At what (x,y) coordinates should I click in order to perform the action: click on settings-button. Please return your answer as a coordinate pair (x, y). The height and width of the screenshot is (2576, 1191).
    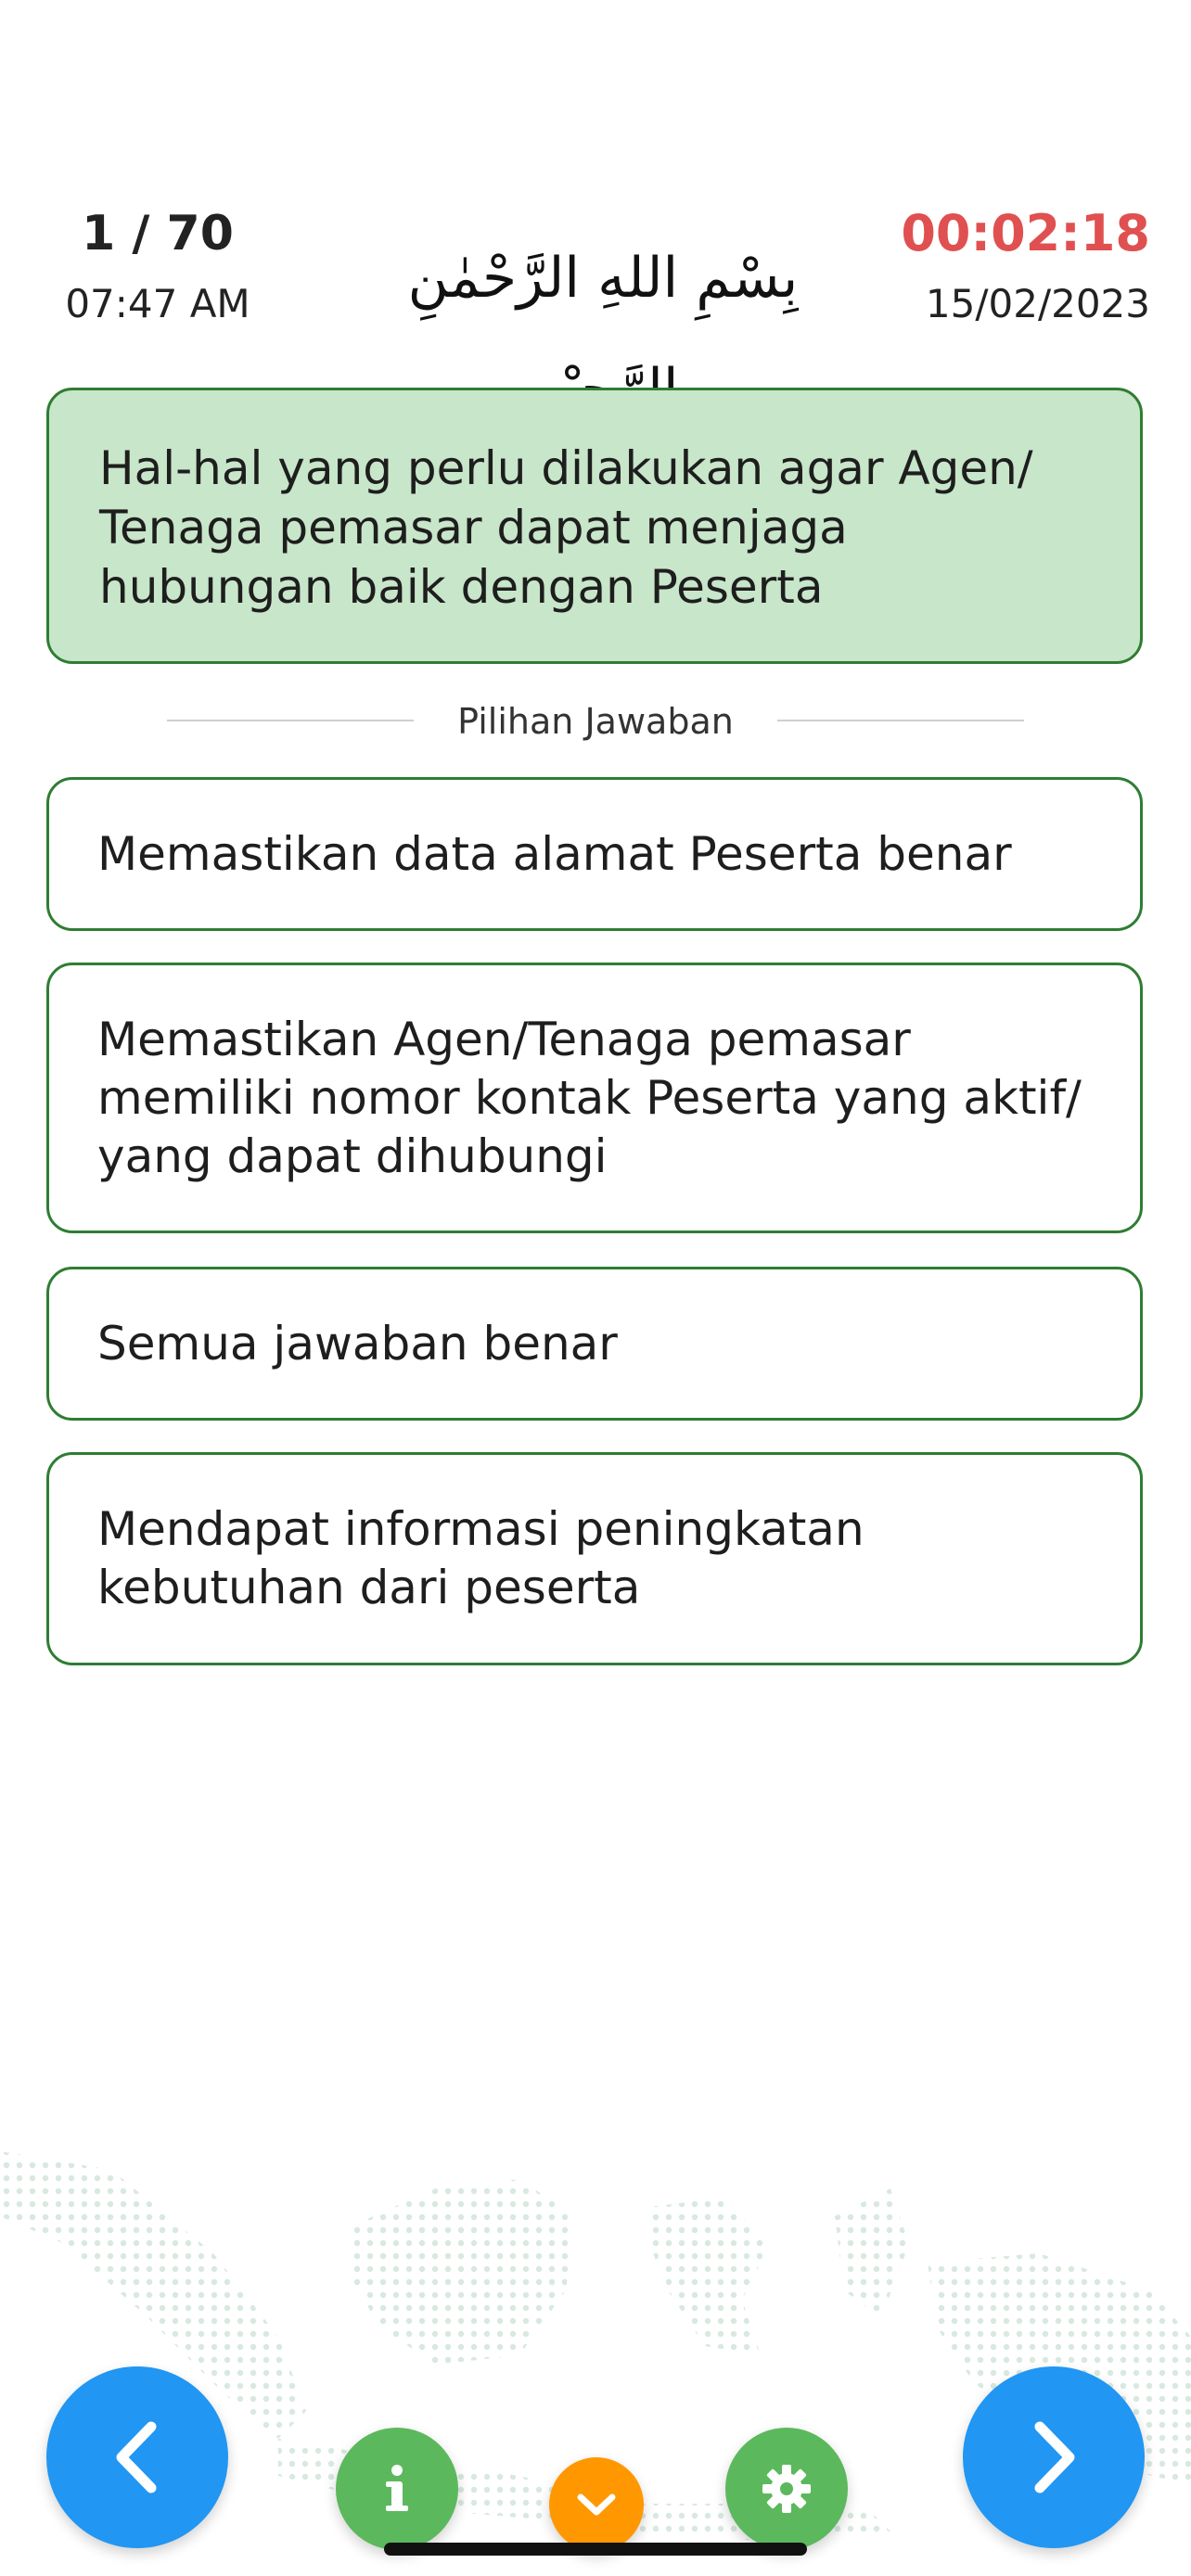
    Looking at the image, I should click on (786, 2489).